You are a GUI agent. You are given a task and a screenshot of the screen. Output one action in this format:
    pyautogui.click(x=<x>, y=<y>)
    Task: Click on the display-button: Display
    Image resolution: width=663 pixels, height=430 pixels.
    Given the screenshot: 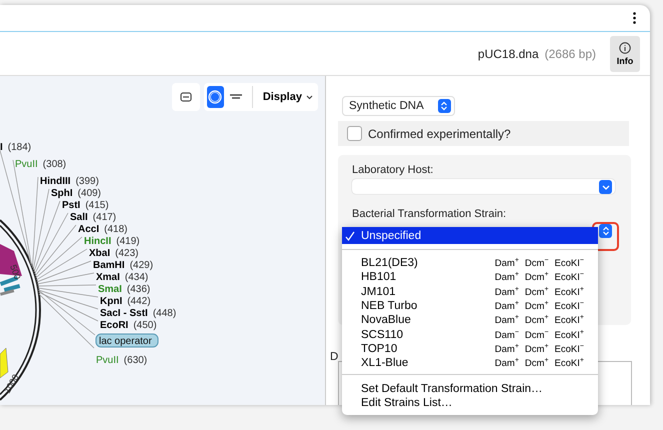 What is the action you would take?
    pyautogui.click(x=287, y=97)
    